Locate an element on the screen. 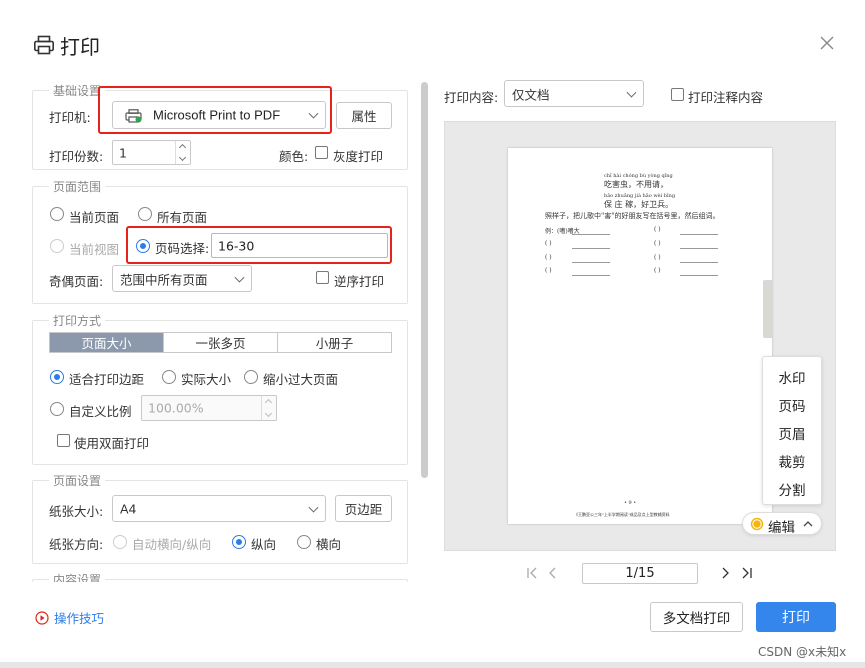 The image size is (865, 668). duplex-checkbox is located at coordinates (63, 440).